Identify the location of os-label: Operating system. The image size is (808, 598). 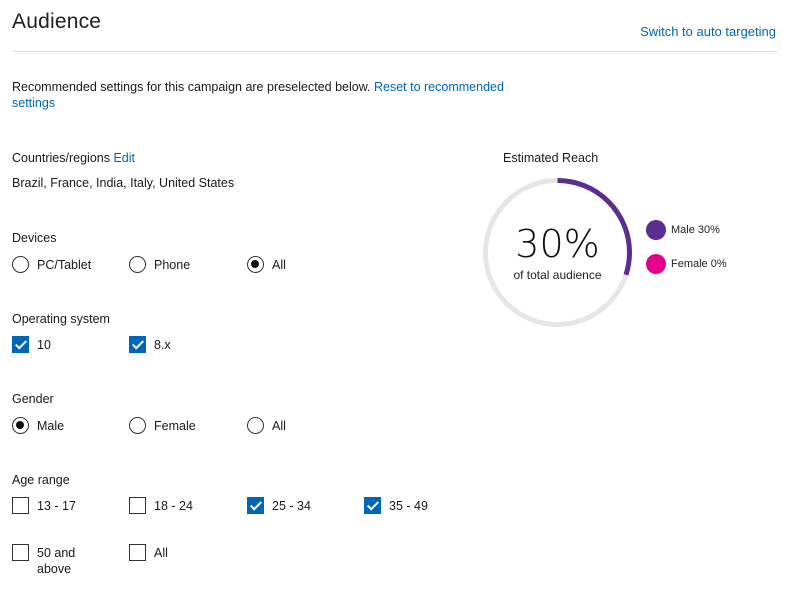
(61, 319).